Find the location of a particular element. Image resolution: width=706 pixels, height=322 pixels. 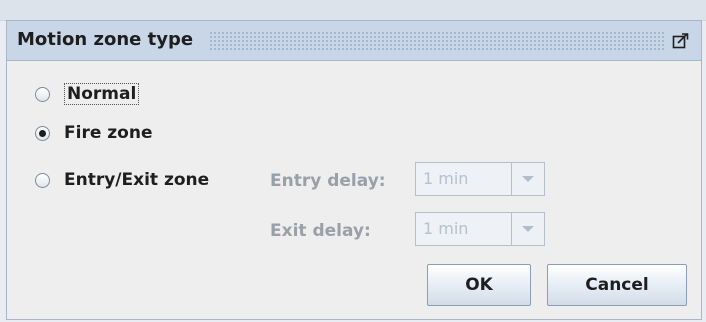

title-bar: Motion zone type is located at coordinates (354, 41).